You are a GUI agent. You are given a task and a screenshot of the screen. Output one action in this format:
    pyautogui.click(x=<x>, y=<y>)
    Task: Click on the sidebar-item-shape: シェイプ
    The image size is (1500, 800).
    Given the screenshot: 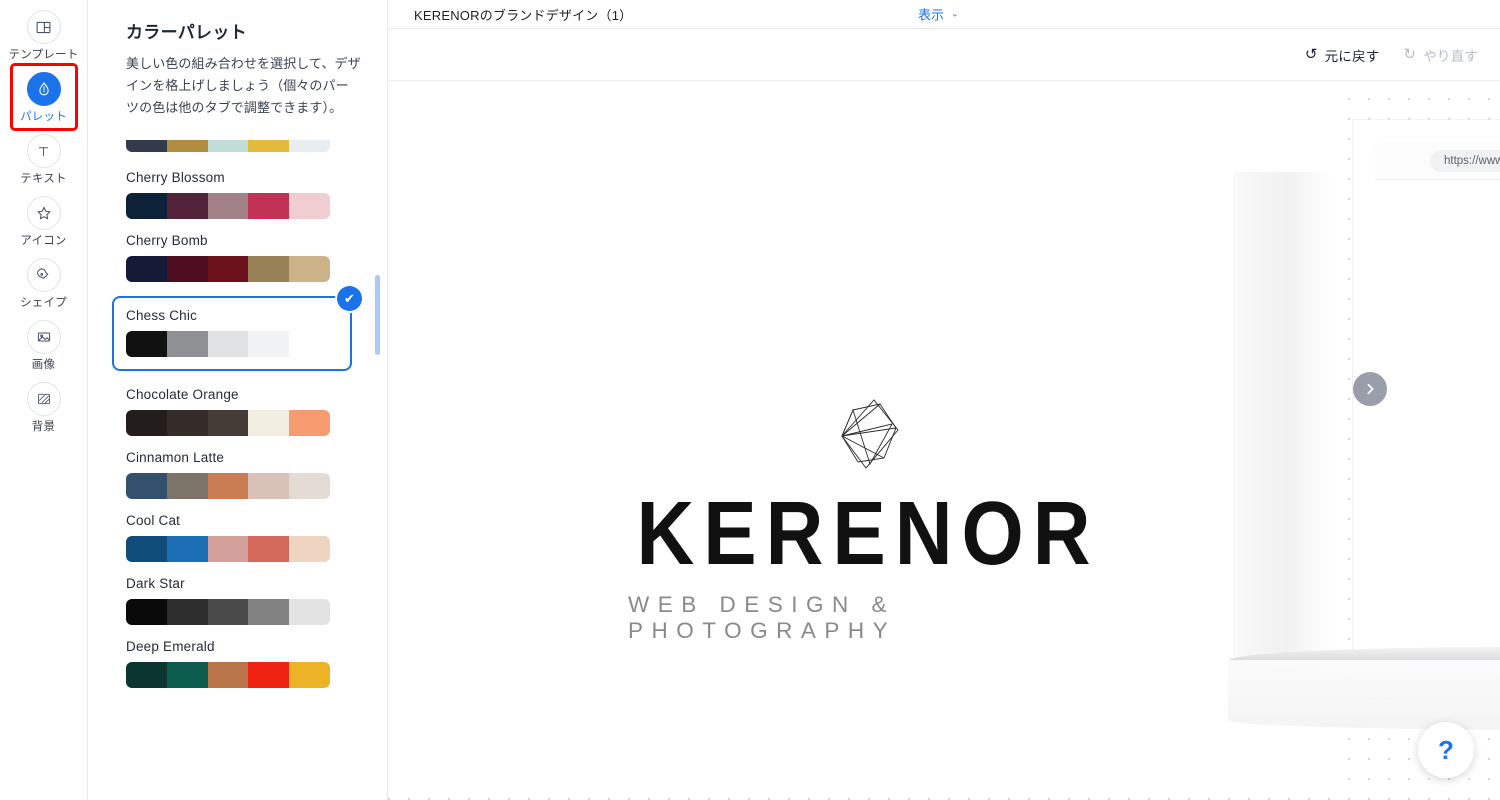 What is the action you would take?
    pyautogui.click(x=44, y=283)
    